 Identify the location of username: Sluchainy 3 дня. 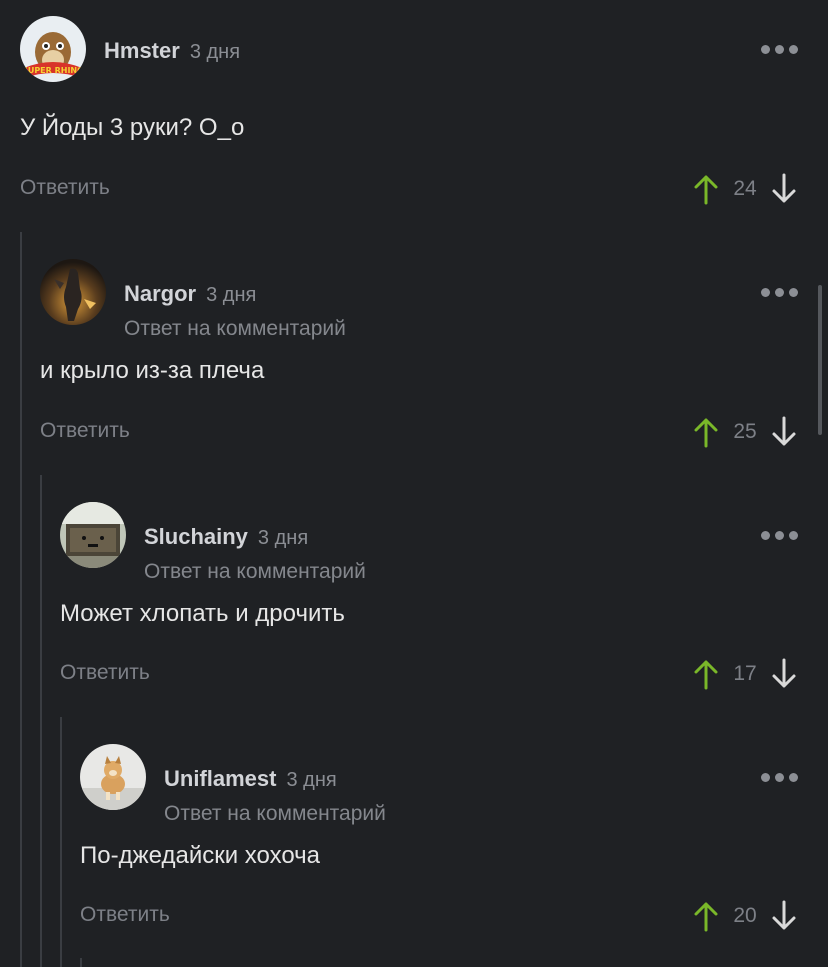
(226, 537).